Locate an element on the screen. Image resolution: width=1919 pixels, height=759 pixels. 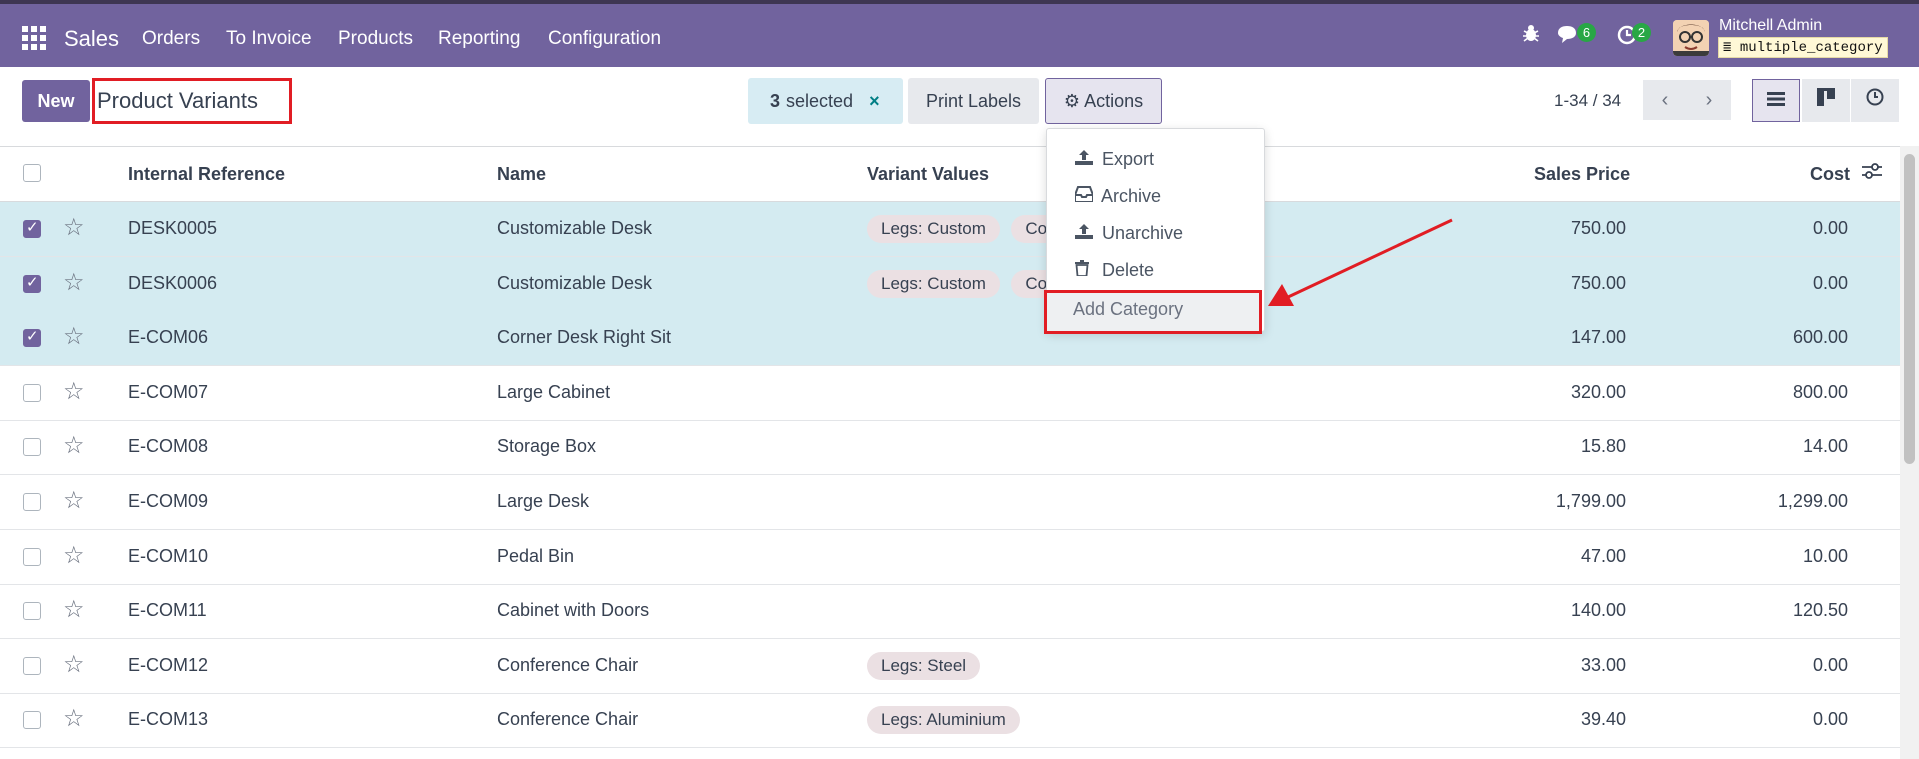
kanban-view-icon is located at coordinates (1826, 97).